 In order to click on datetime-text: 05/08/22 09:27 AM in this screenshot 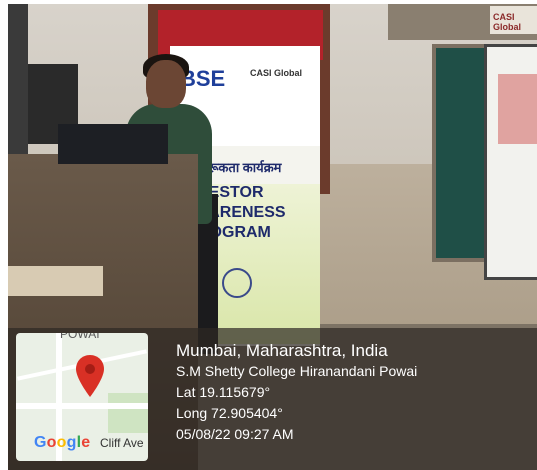, I will do `click(235, 434)`.